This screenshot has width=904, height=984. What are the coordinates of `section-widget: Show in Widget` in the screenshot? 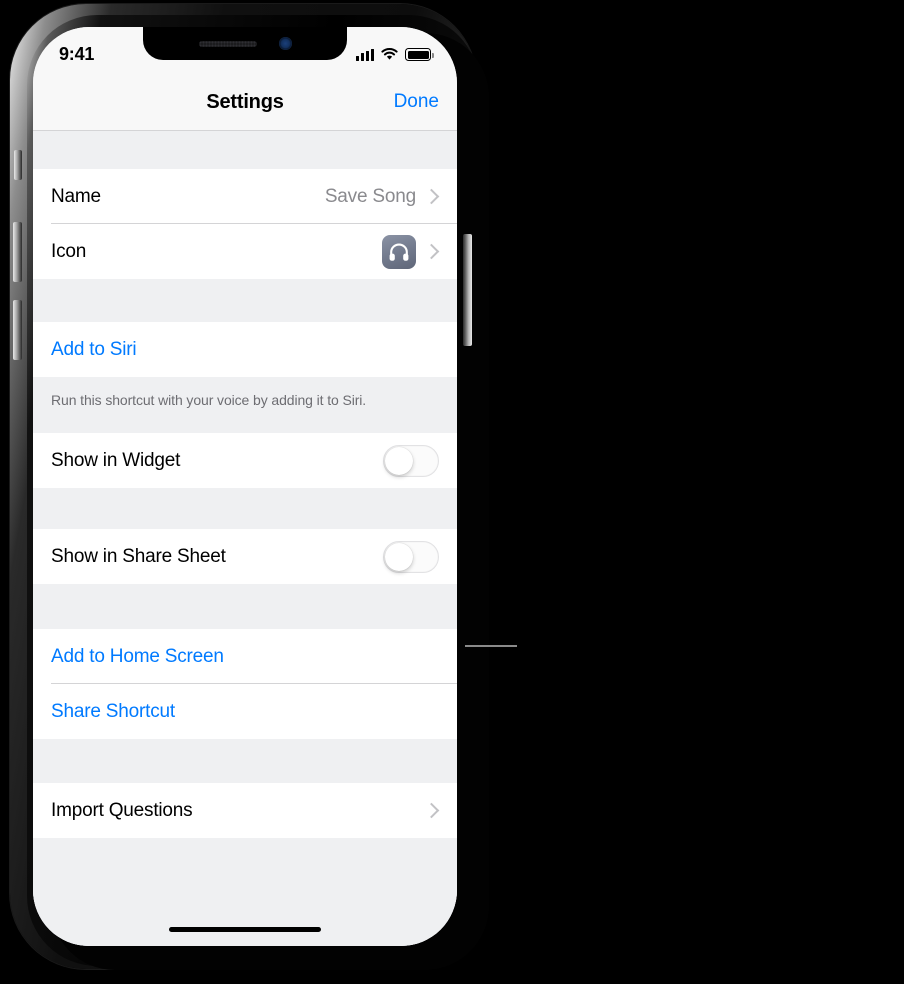 It's located at (245, 460).